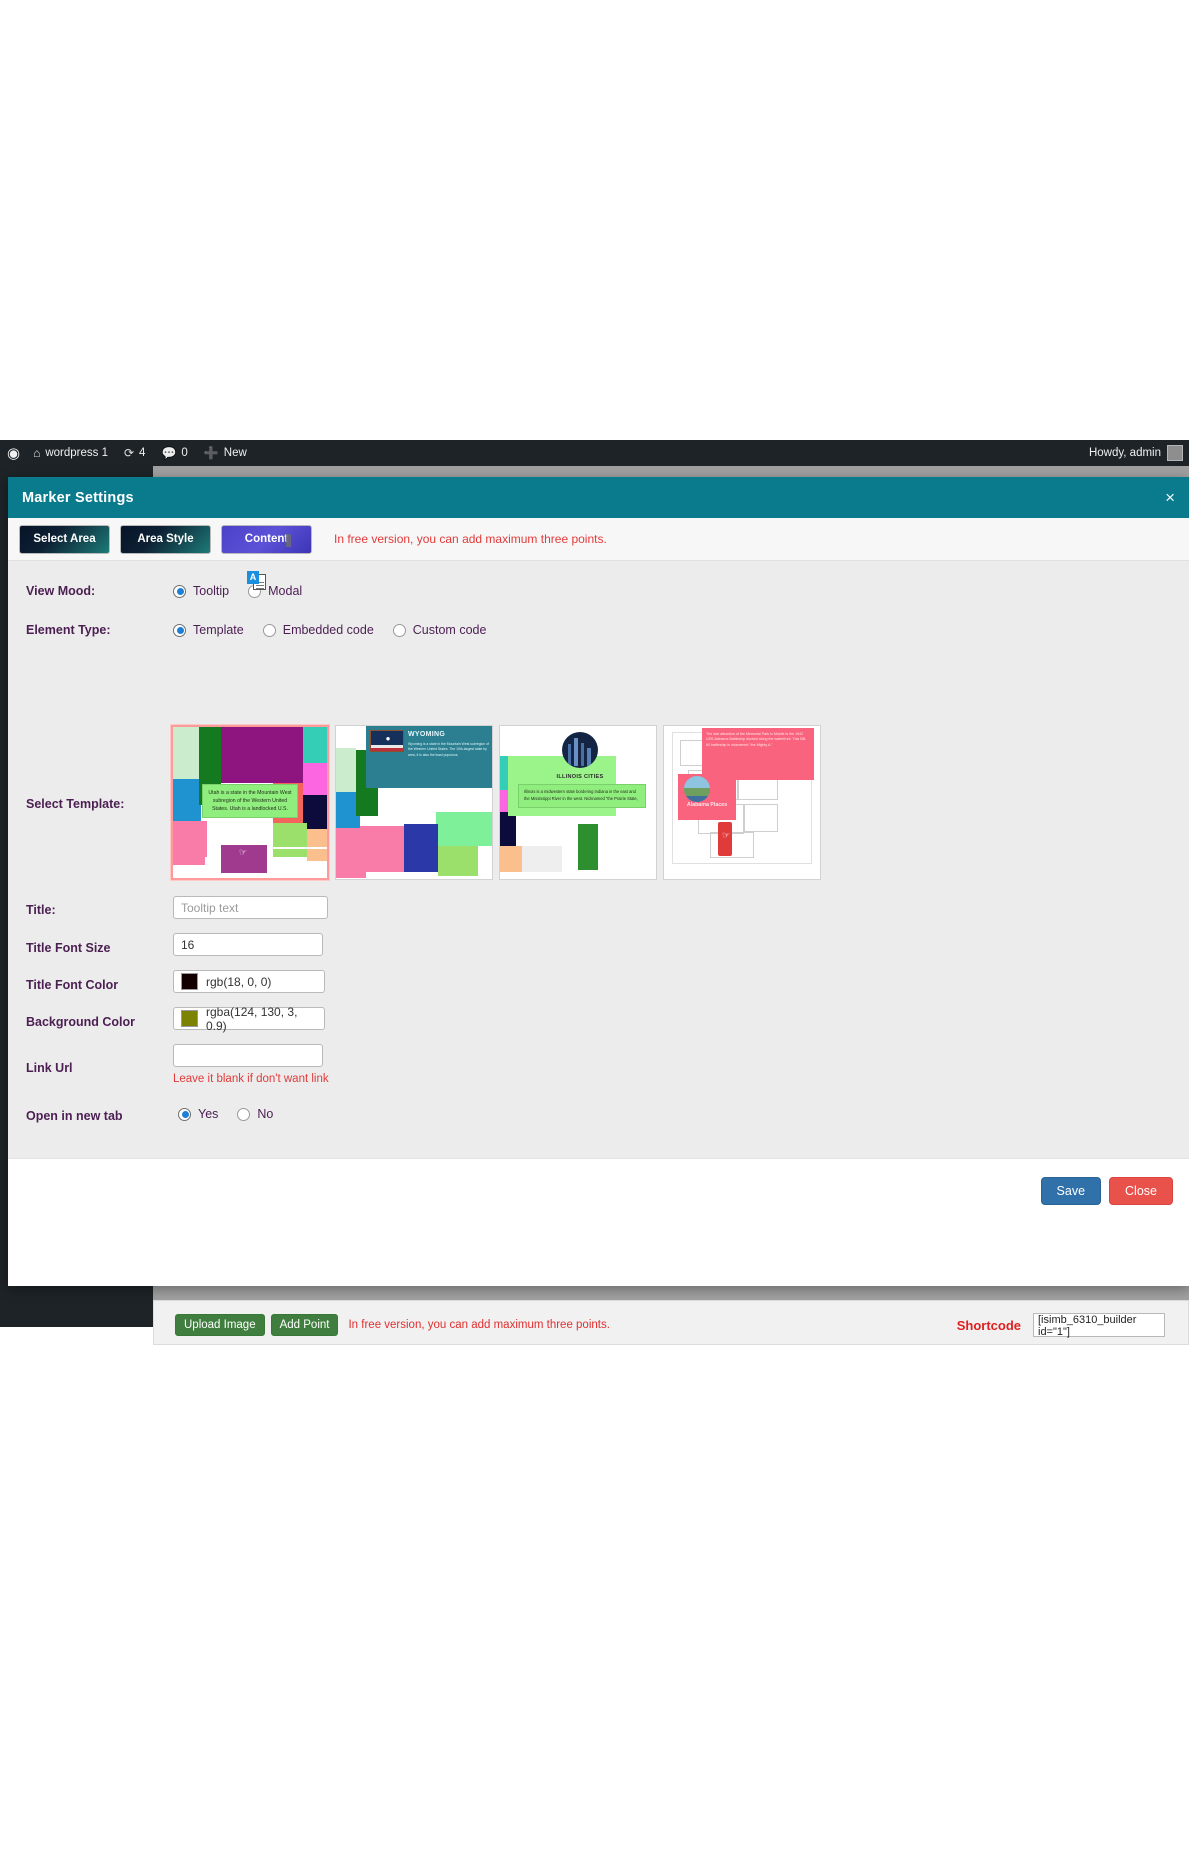  I want to click on home-icon: ⌂, so click(37, 453).